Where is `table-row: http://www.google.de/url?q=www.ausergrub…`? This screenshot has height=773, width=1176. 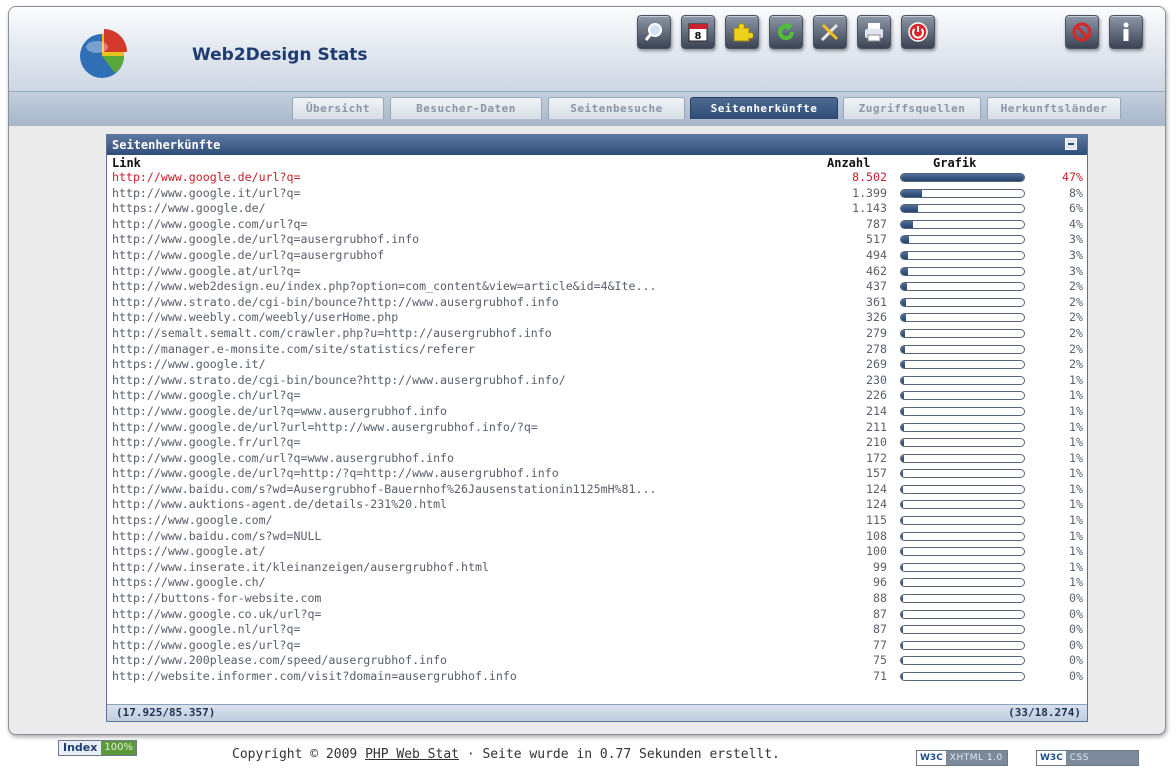 table-row: http://www.google.de/url?q=www.ausergrub… is located at coordinates (597, 412).